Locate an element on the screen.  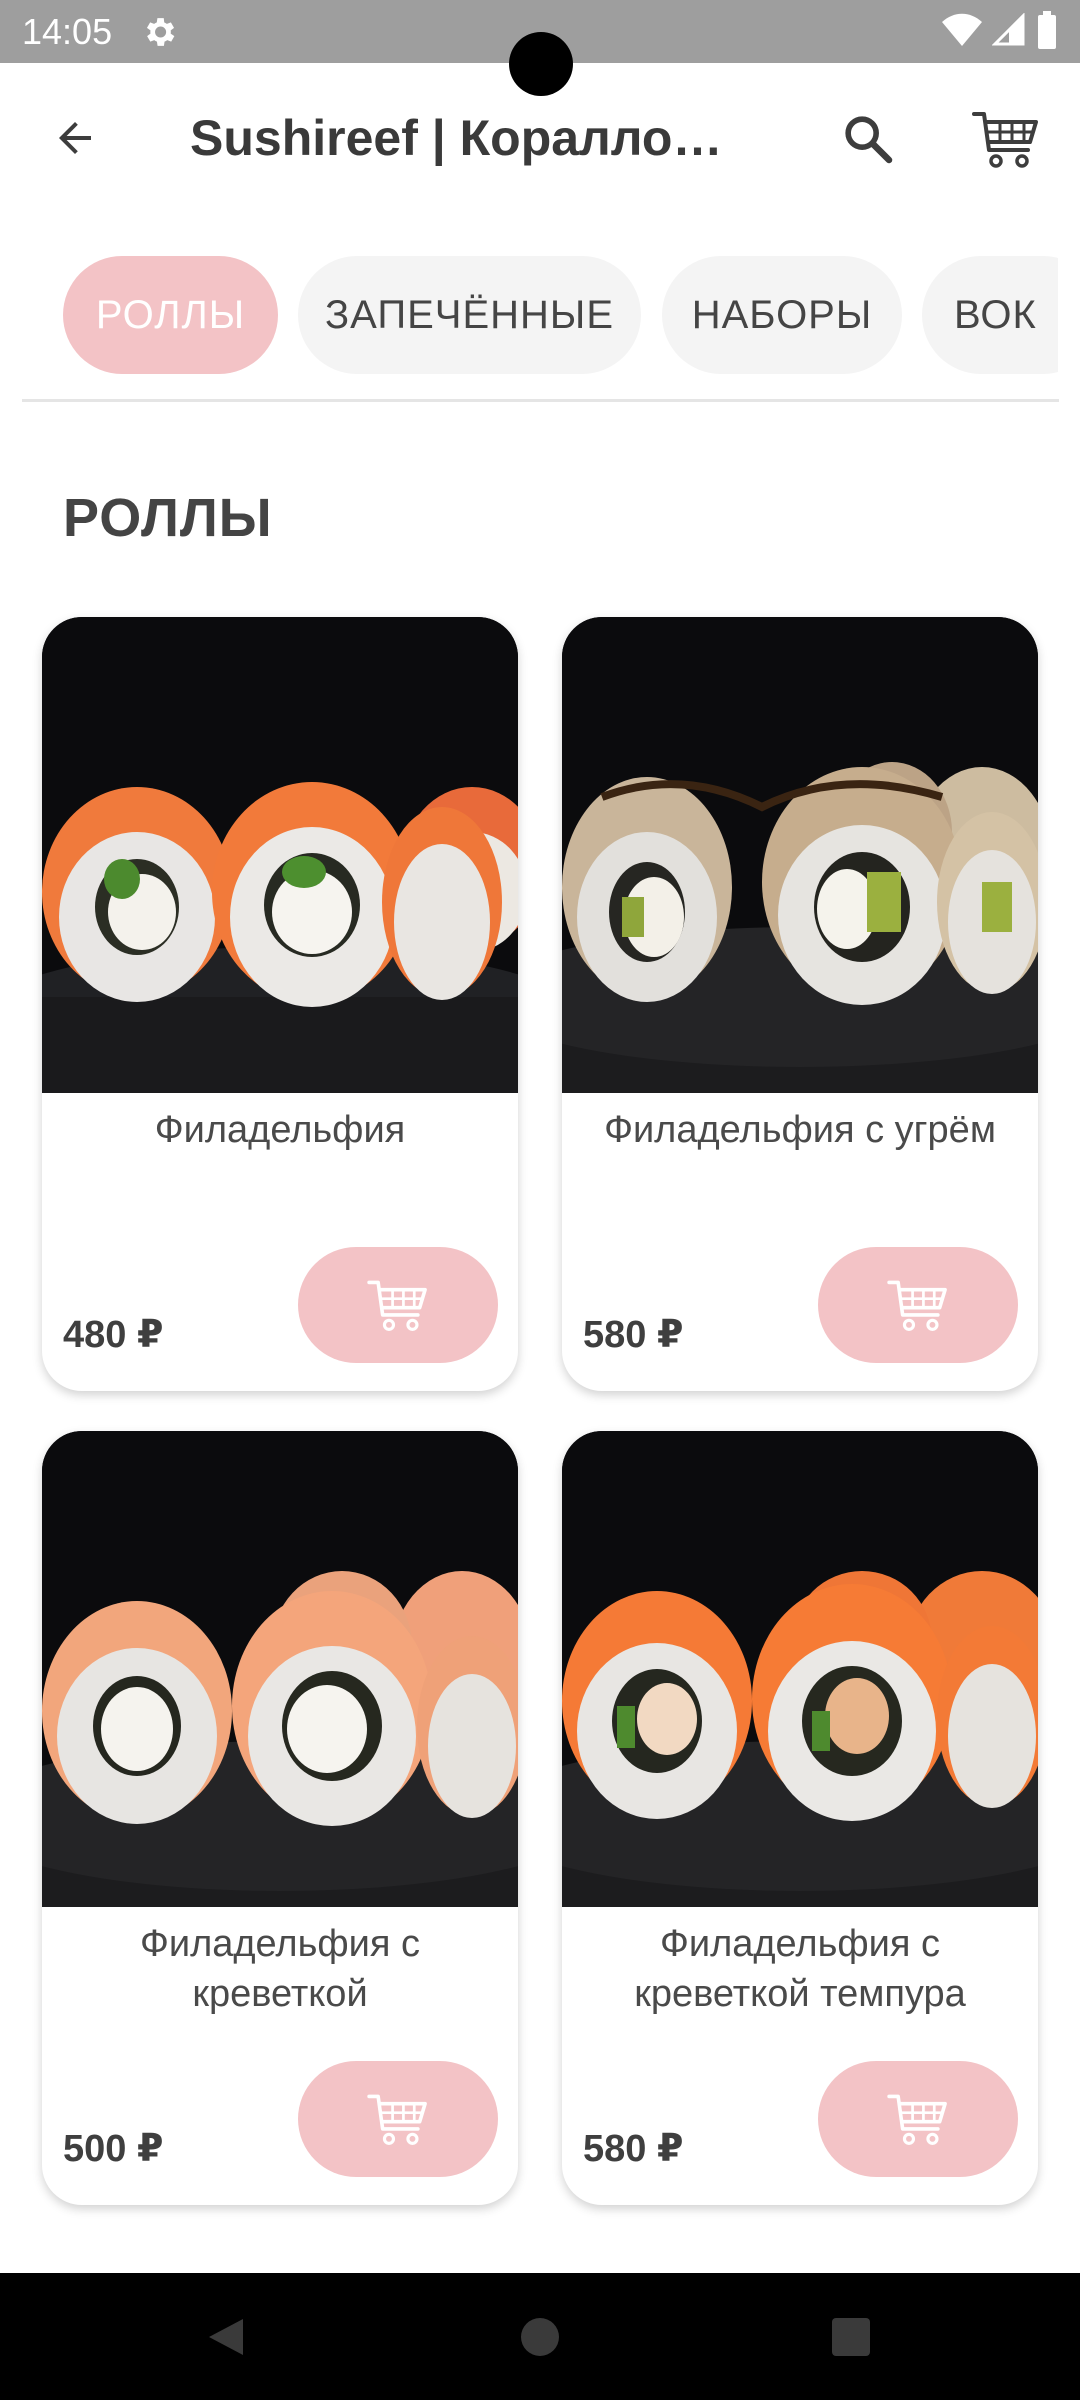
product-price: 500 ₽ is located at coordinates (113, 2149).